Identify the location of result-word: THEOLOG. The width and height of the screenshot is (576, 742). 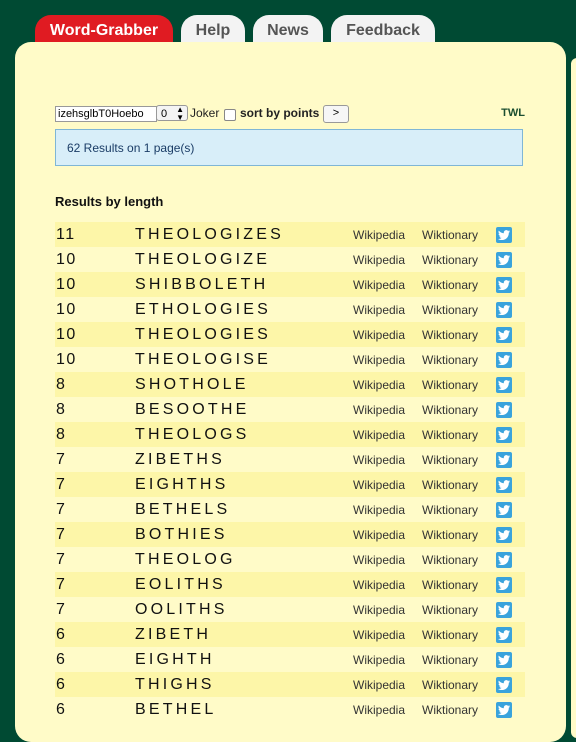
(185, 559).